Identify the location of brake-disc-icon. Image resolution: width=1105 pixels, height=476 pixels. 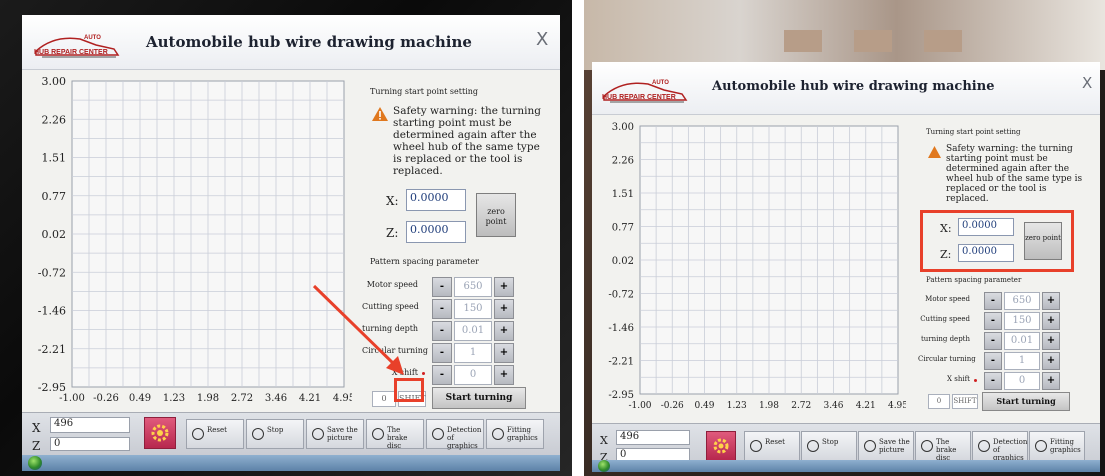
(927, 446).